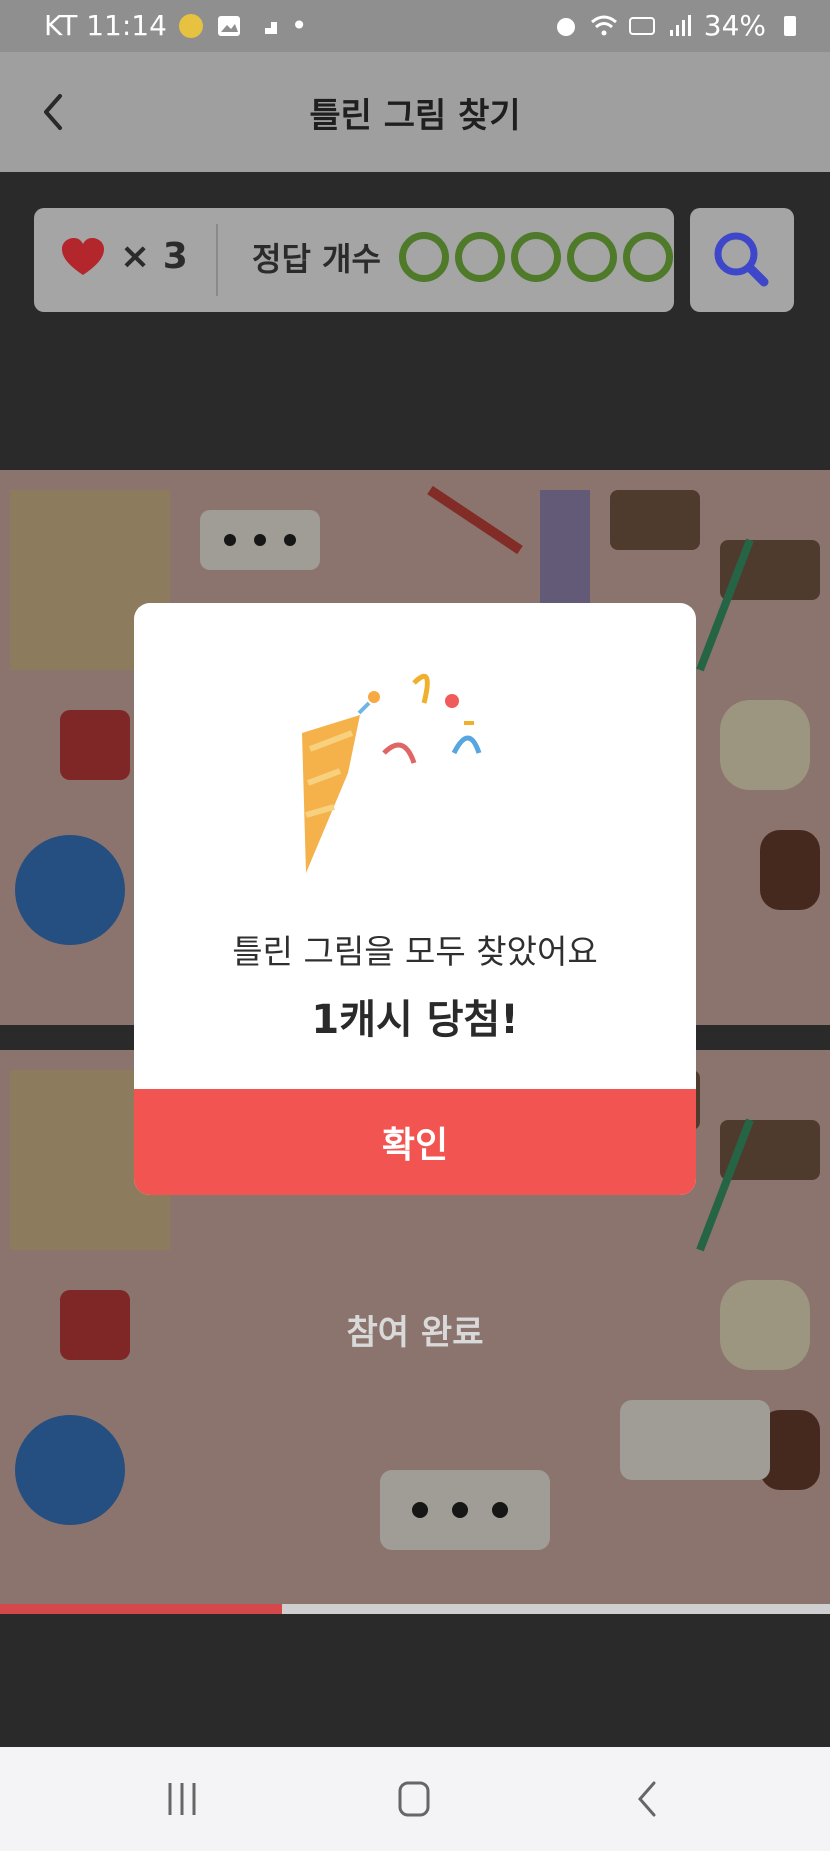 The image size is (830, 1851). I want to click on notification-icon, so click(190, 25).